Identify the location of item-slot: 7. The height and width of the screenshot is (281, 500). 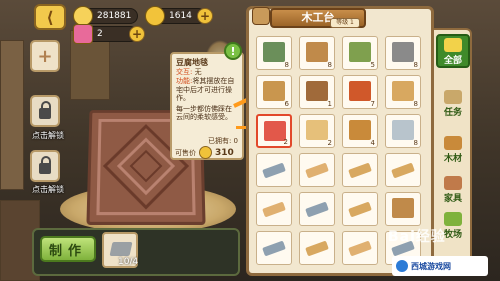
(360, 92).